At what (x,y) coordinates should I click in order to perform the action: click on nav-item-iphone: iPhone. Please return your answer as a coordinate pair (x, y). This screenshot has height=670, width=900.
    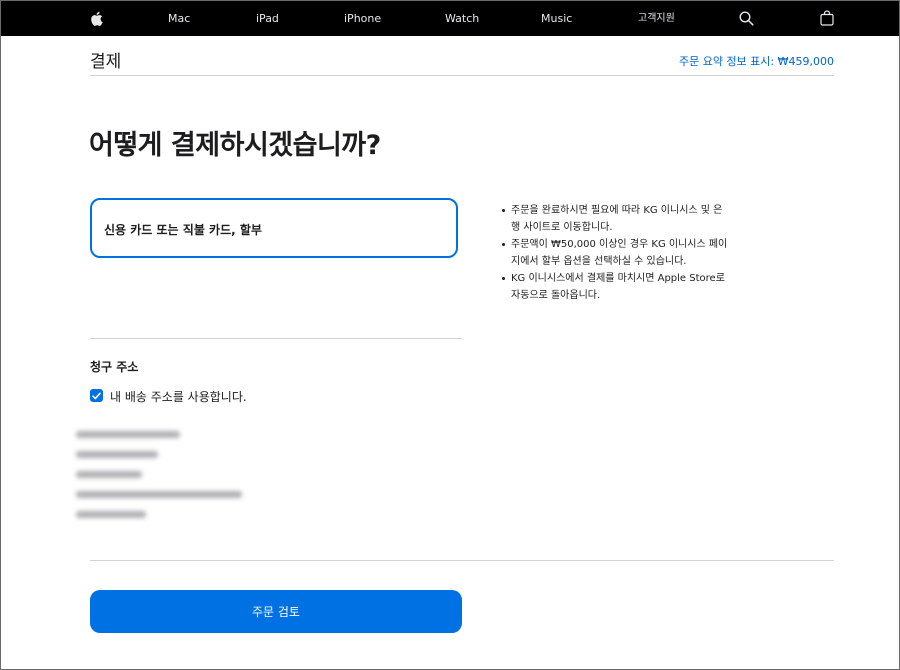
    Looking at the image, I should click on (362, 18).